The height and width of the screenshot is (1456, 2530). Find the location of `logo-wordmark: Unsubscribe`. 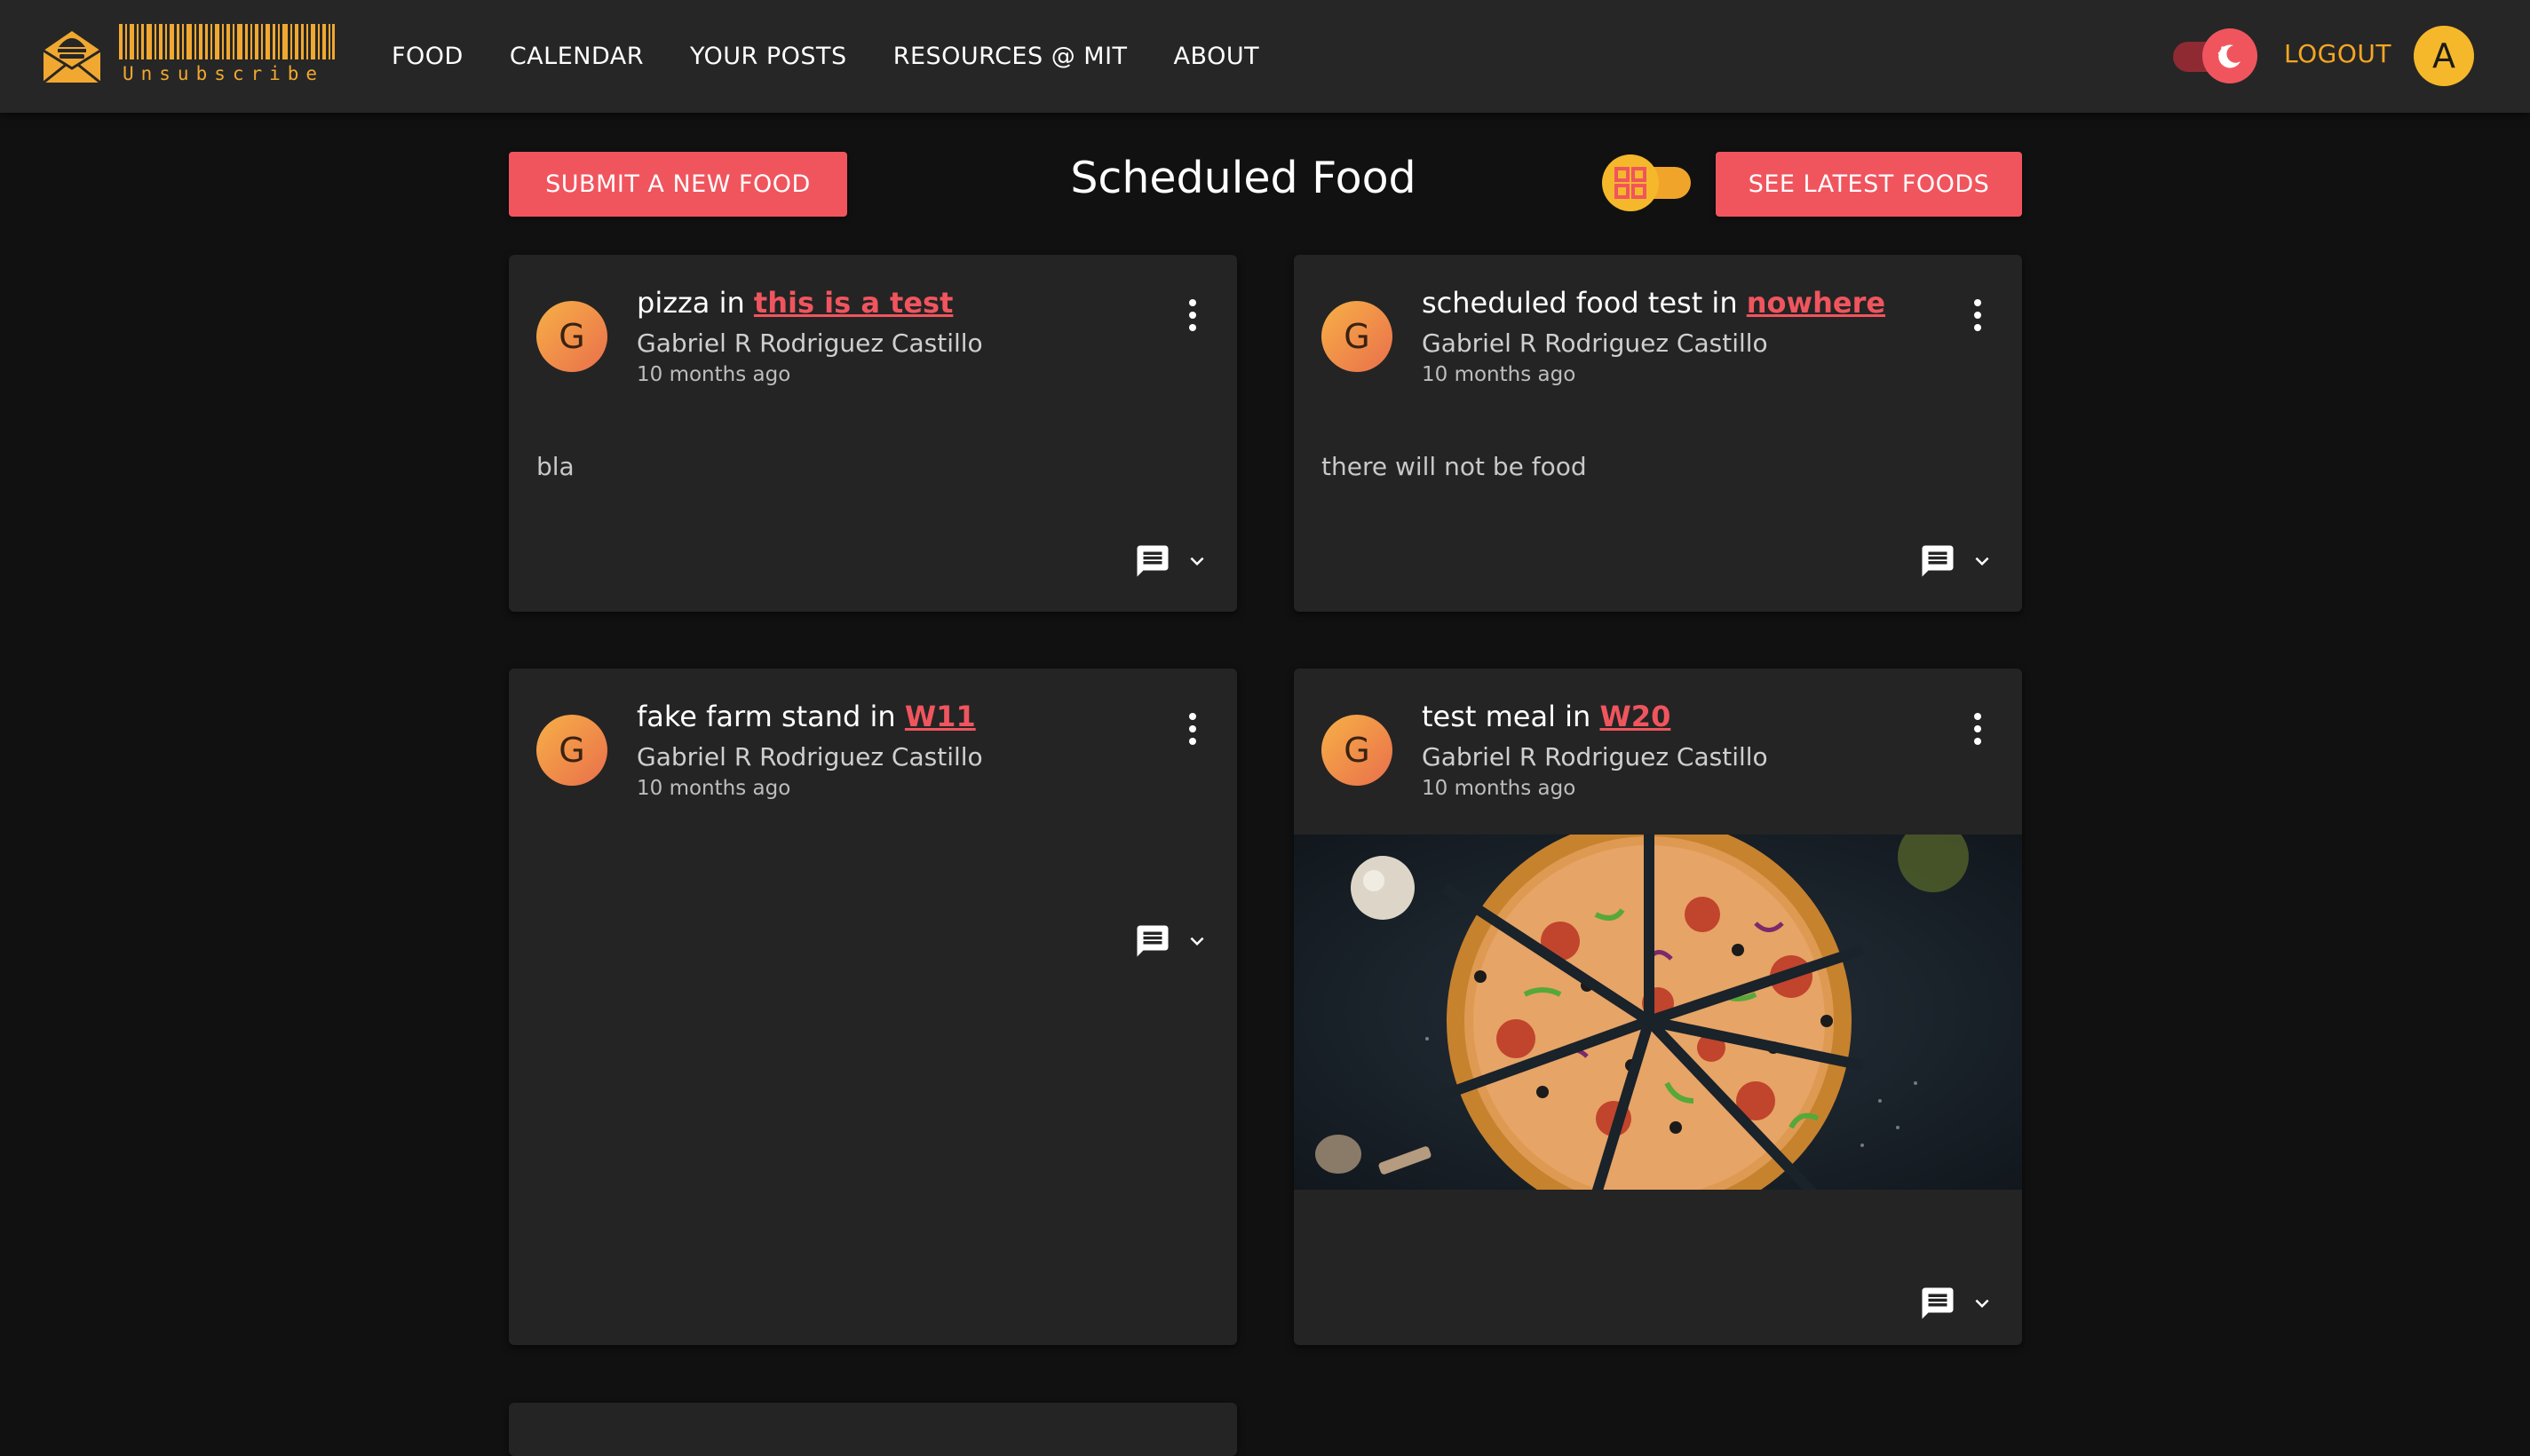

logo-wordmark: Unsubscribe is located at coordinates (224, 73).